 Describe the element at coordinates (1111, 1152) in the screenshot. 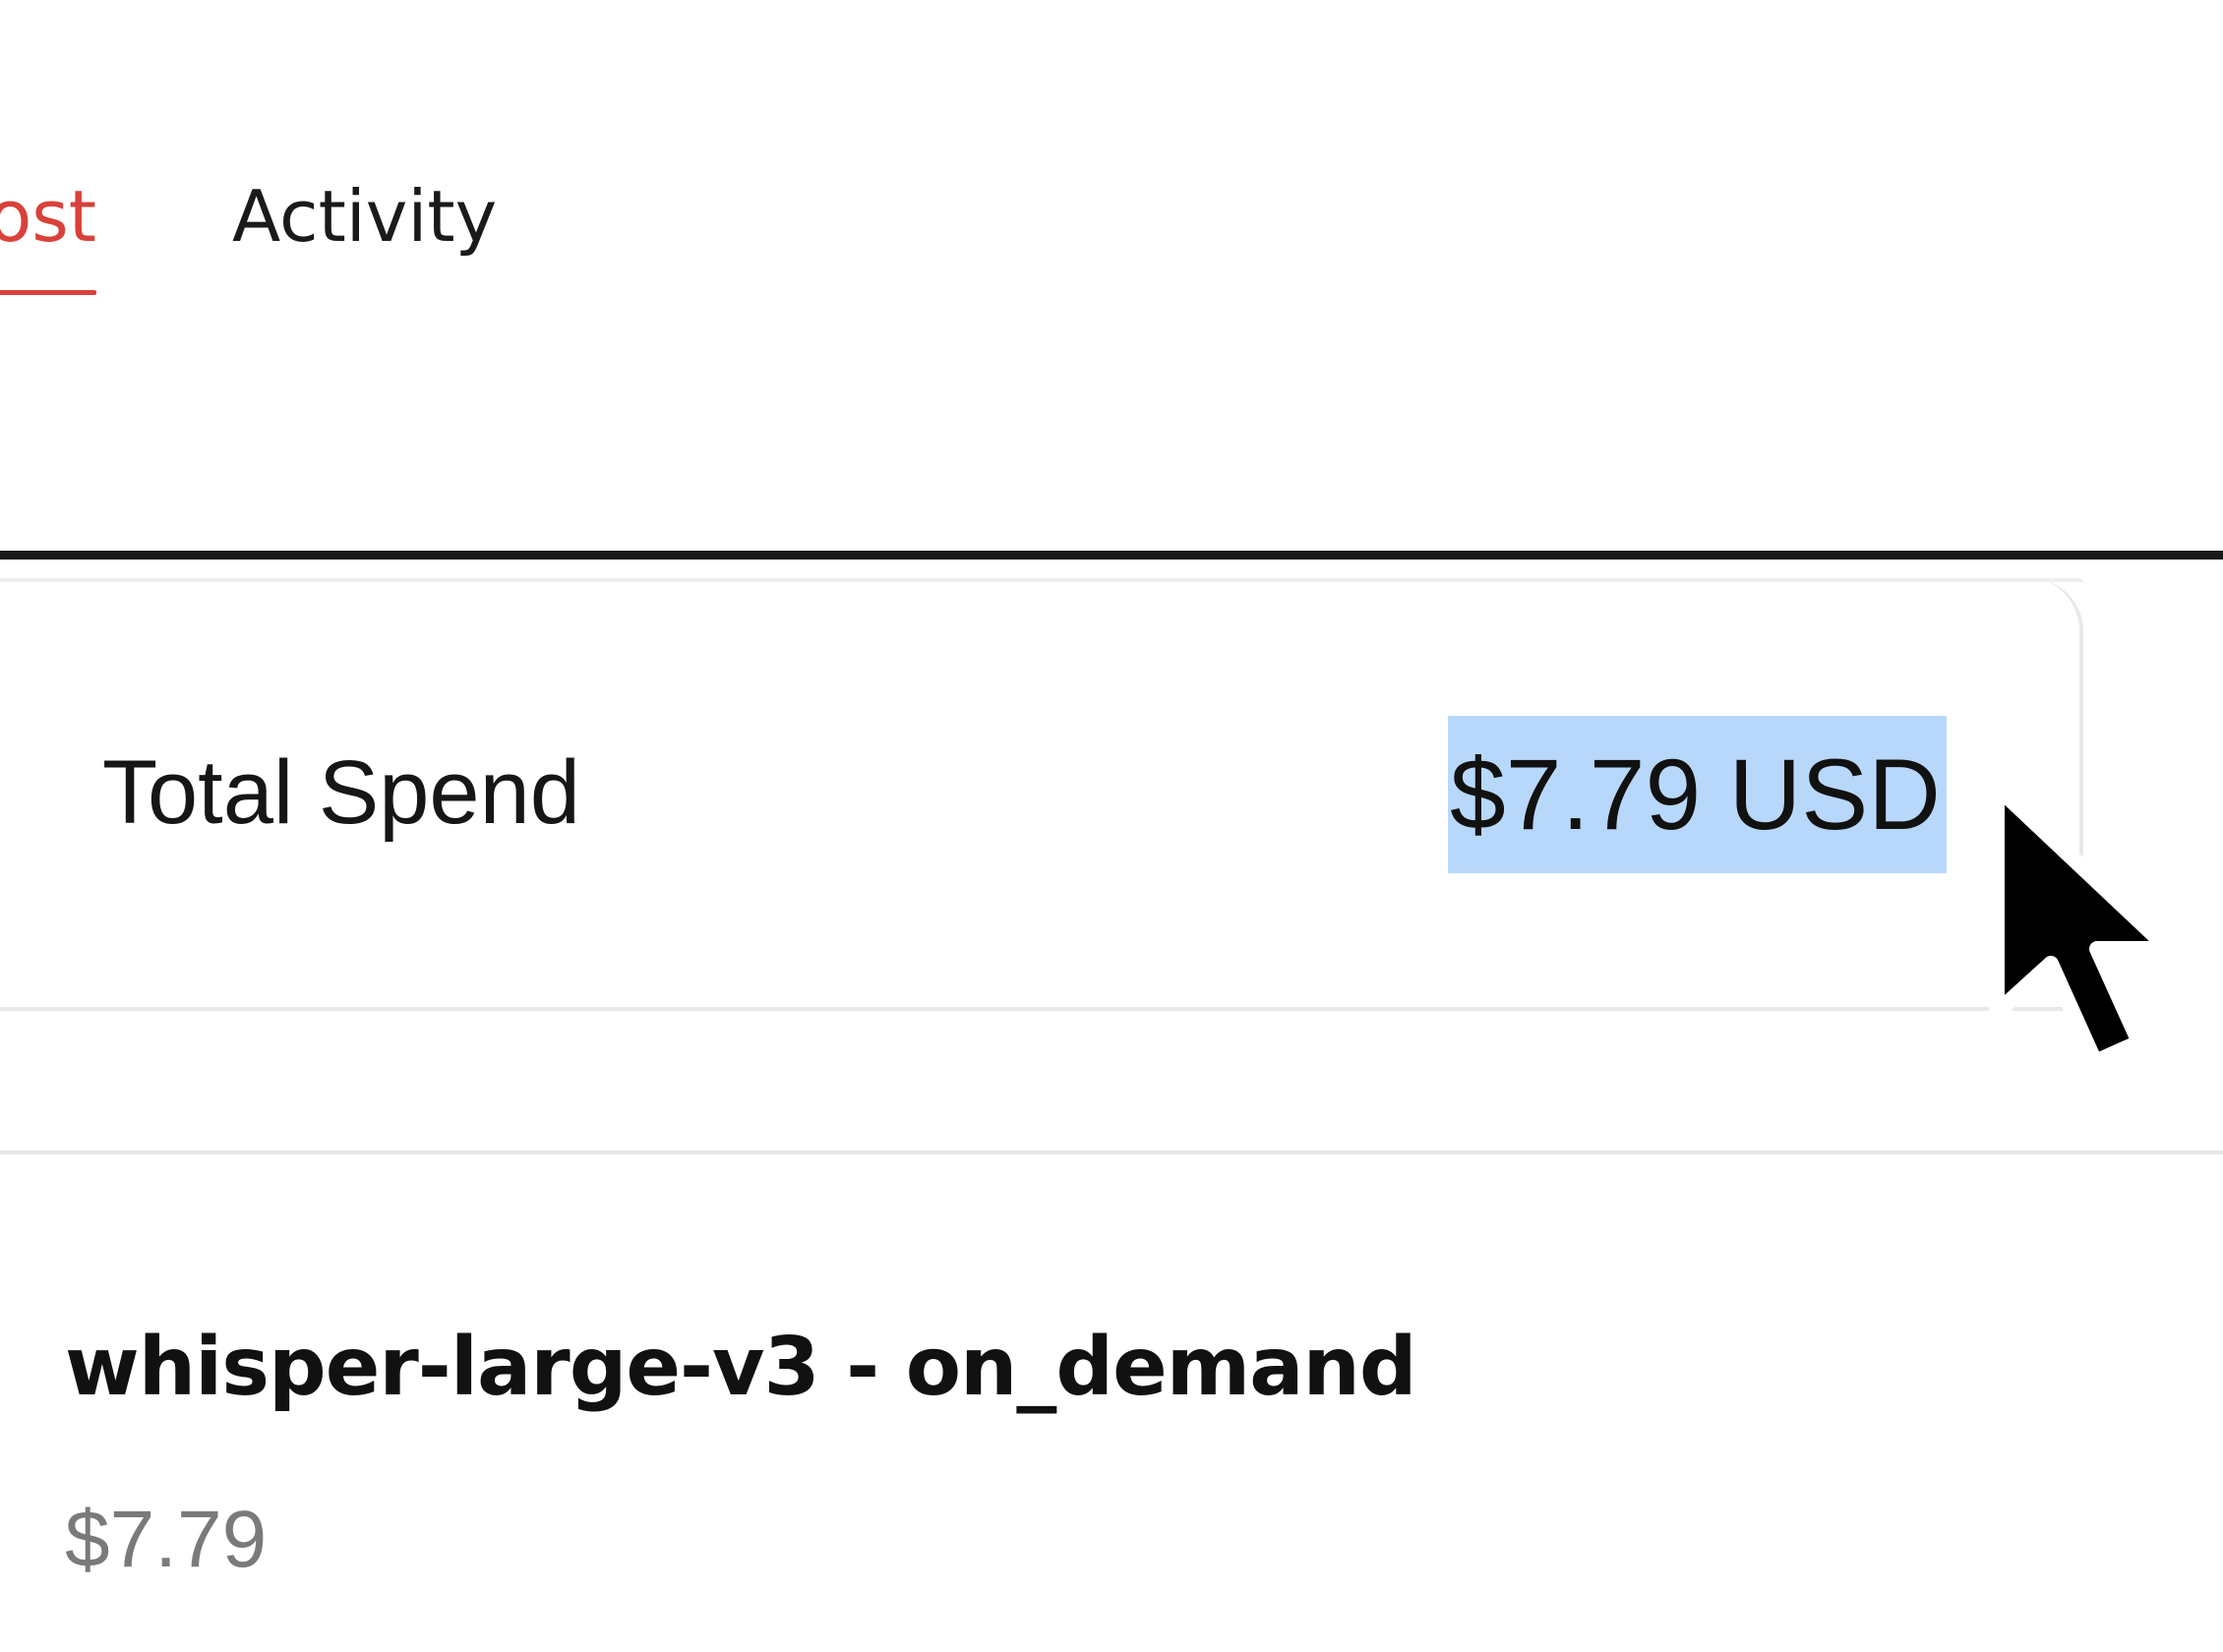

I see `section-divider` at that location.